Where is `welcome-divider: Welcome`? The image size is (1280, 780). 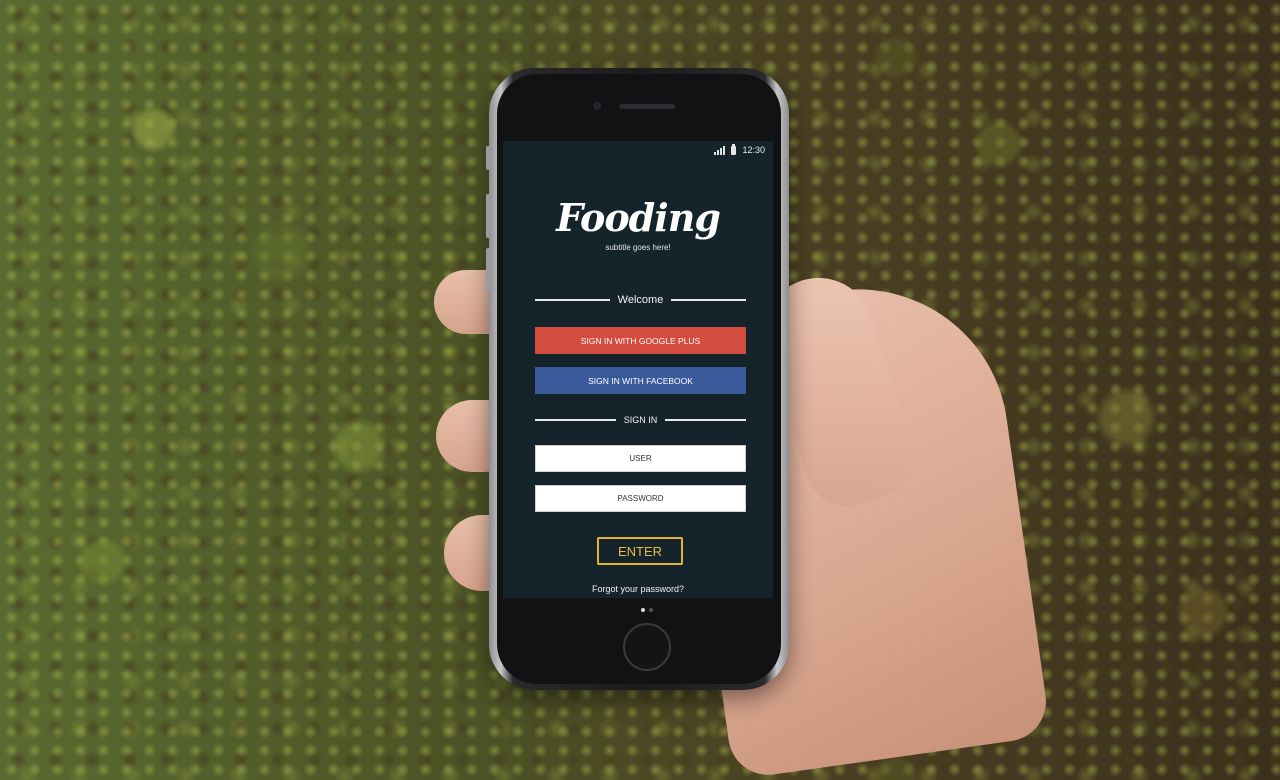 welcome-divider: Welcome is located at coordinates (640, 300).